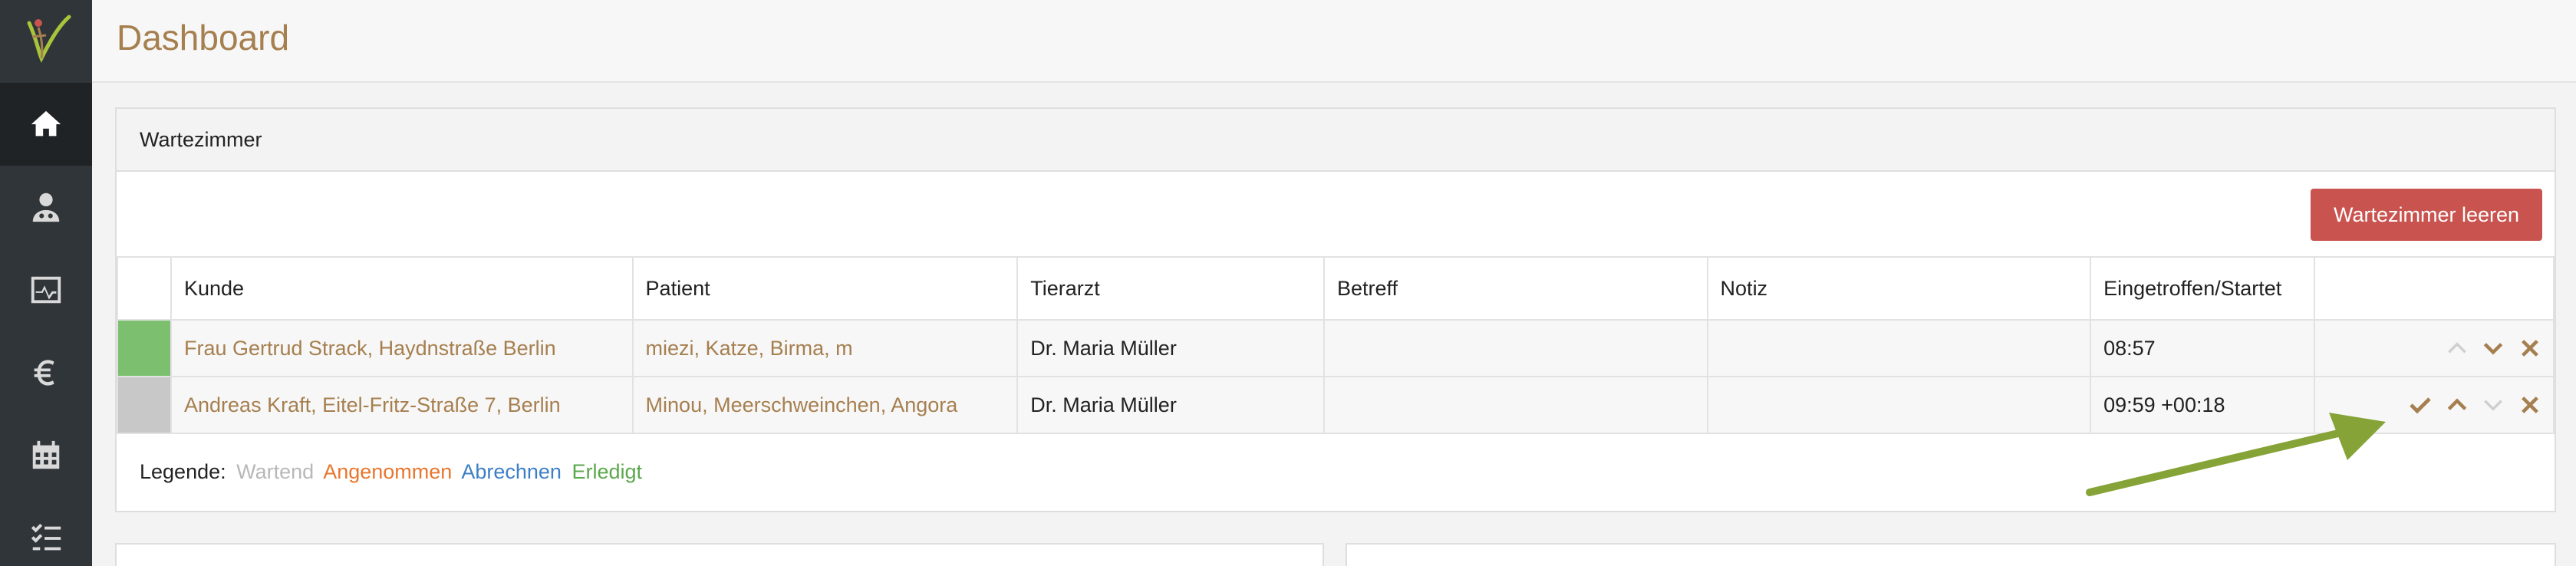 Image resolution: width=2576 pixels, height=566 pixels. I want to click on nav-billing, so click(46, 372).